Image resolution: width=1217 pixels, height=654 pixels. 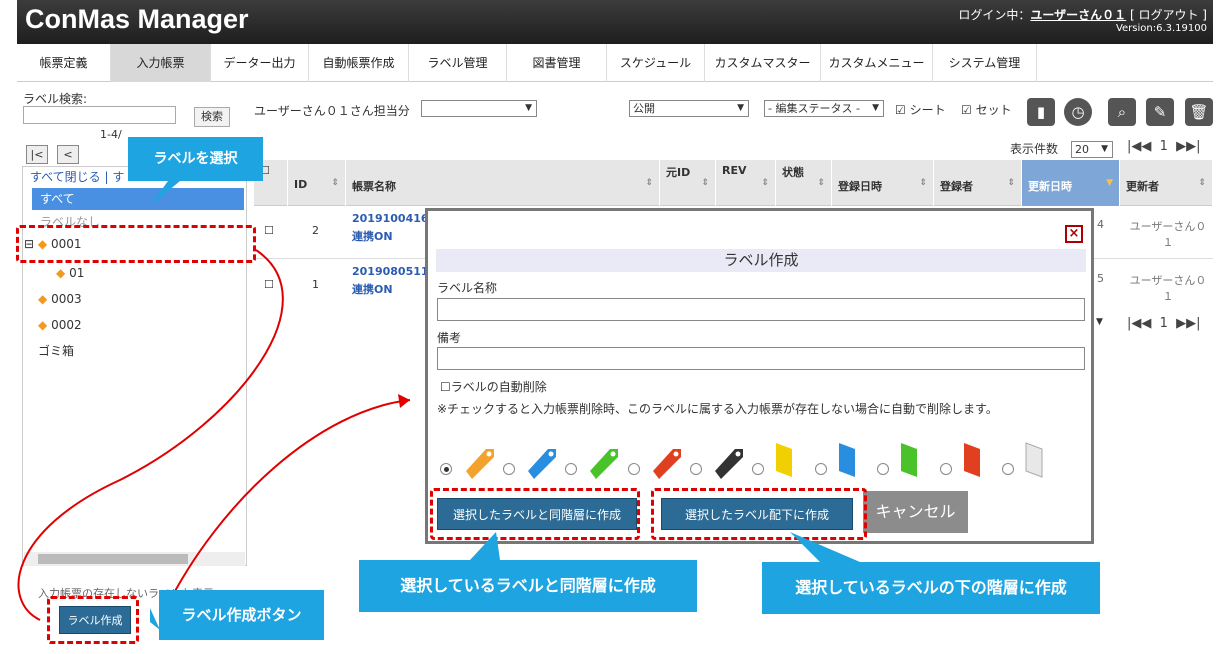 What do you see at coordinates (241, 615) in the screenshot?
I see `callout-create-button: ラベル作成ボタン` at bounding box center [241, 615].